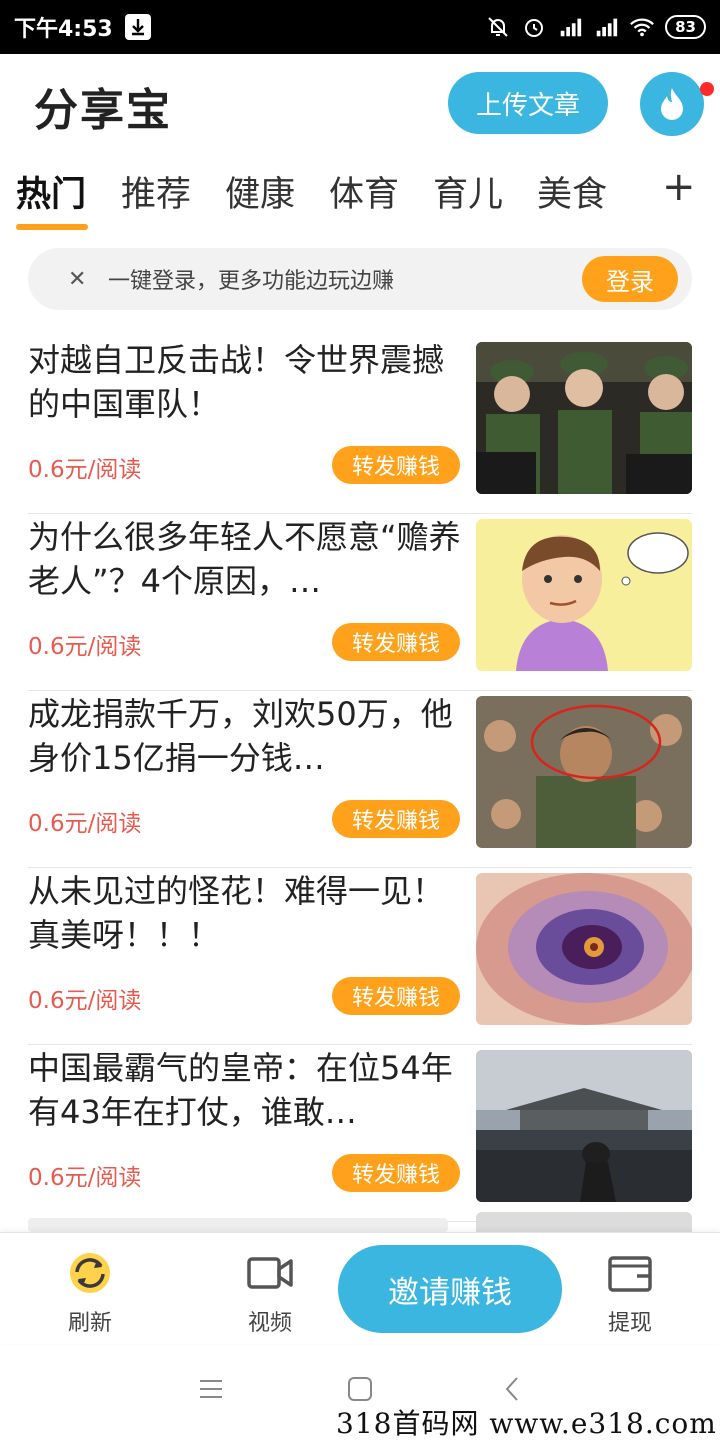 Image resolution: width=720 pixels, height=1440 pixels. Describe the element at coordinates (630, 279) in the screenshot. I see `login-button: 登录` at that location.